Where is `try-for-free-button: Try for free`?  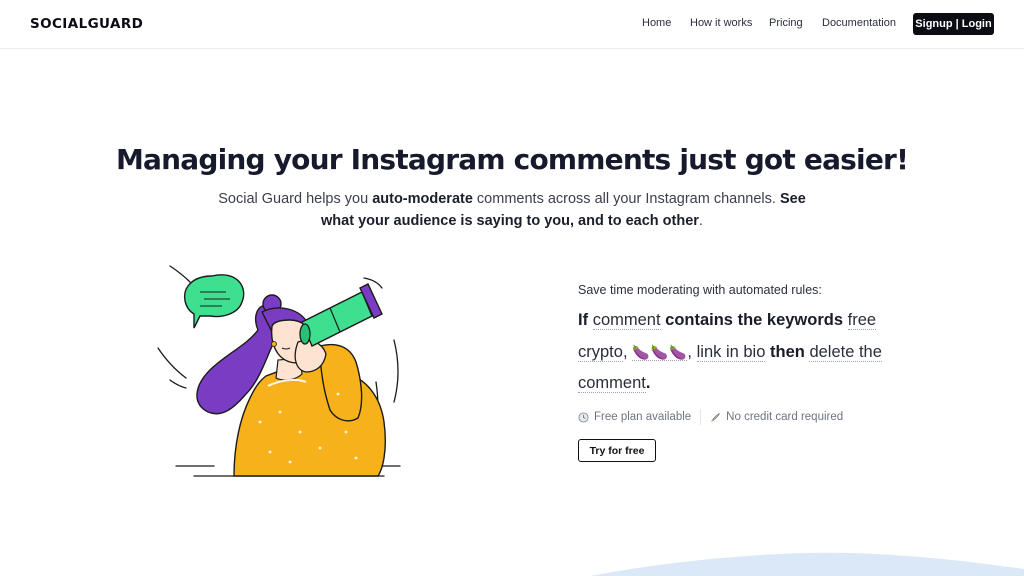 try-for-free-button: Try for free is located at coordinates (617, 450).